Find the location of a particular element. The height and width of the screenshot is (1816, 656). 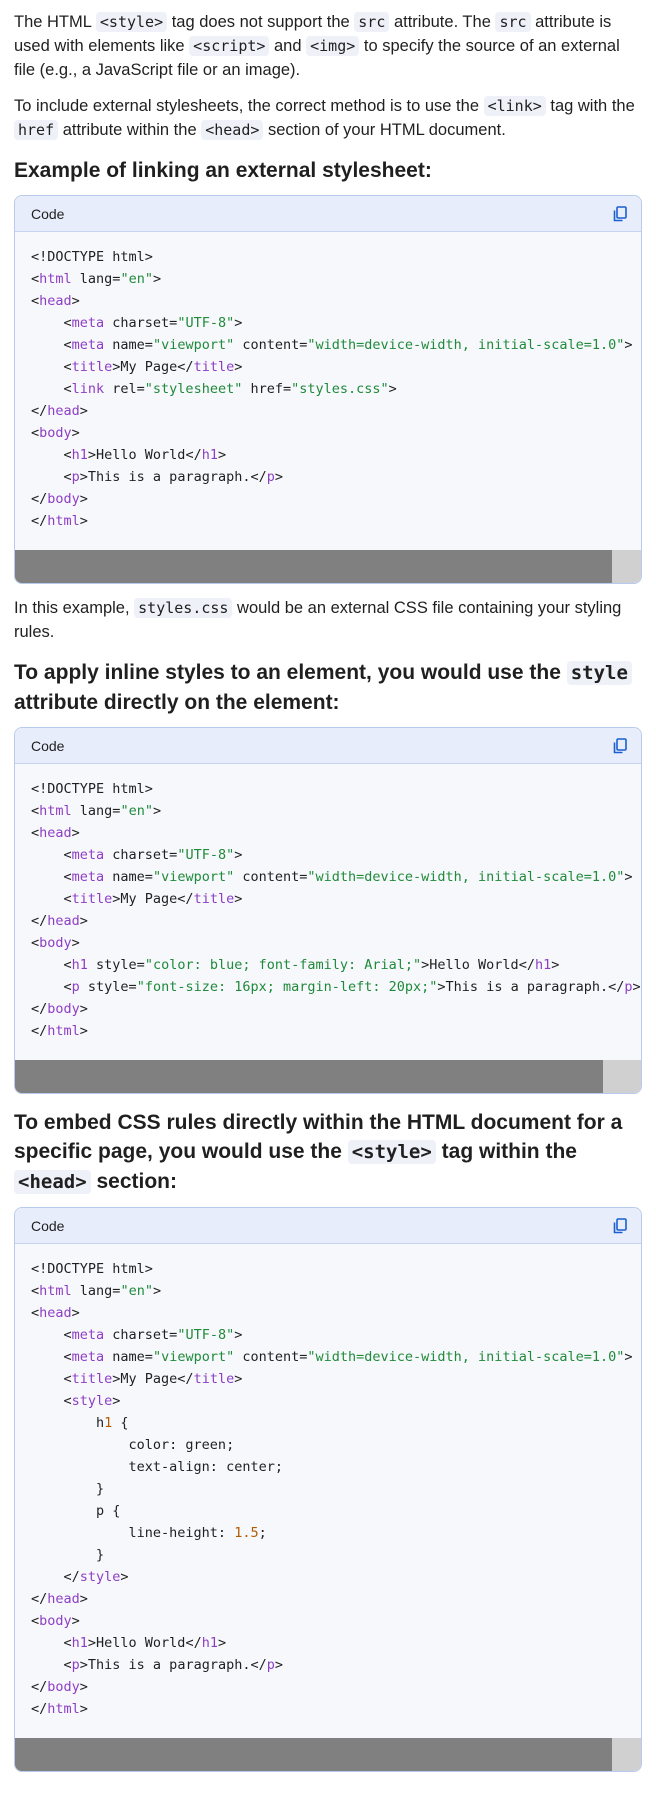

code-token: body is located at coordinates (55, 943).